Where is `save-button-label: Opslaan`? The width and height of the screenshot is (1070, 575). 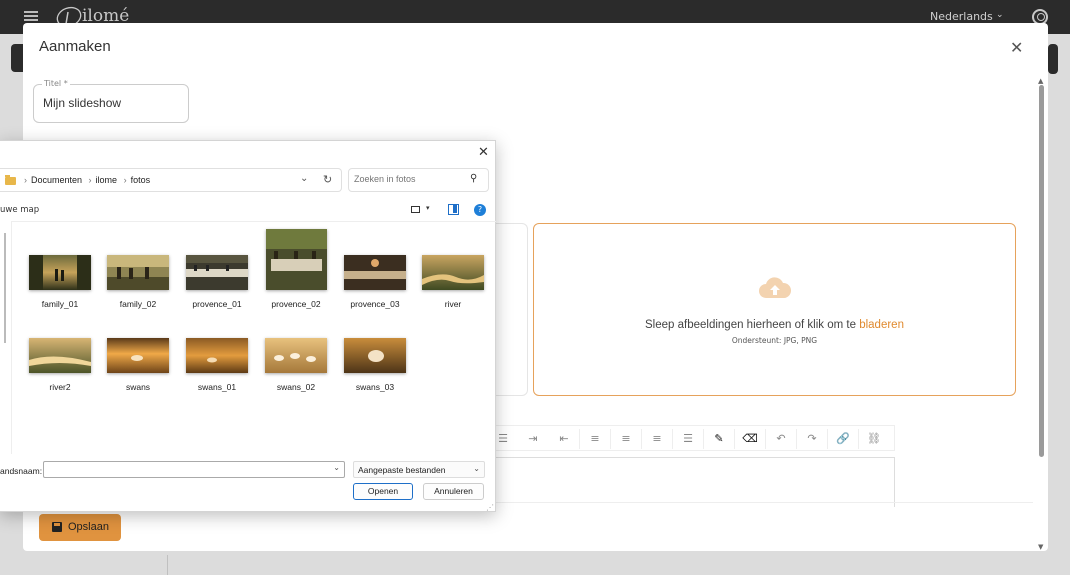
save-button-label: Opslaan is located at coordinates (88, 527).